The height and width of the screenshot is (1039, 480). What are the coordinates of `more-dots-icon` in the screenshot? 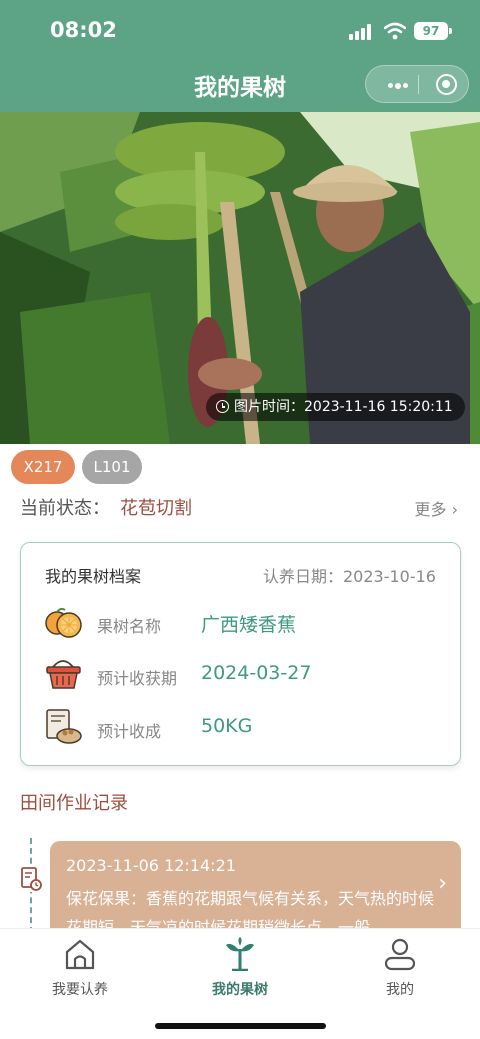 It's located at (398, 85).